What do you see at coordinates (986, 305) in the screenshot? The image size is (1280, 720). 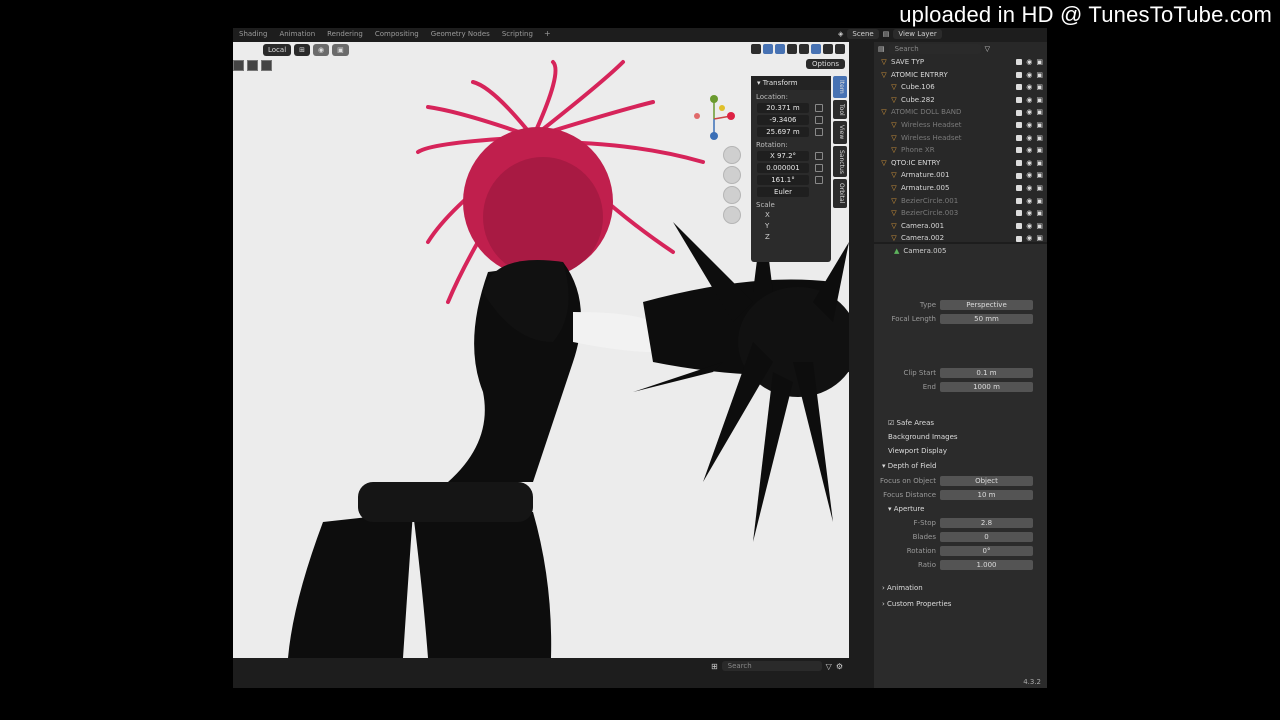 I see `type-select: Perspective` at bounding box center [986, 305].